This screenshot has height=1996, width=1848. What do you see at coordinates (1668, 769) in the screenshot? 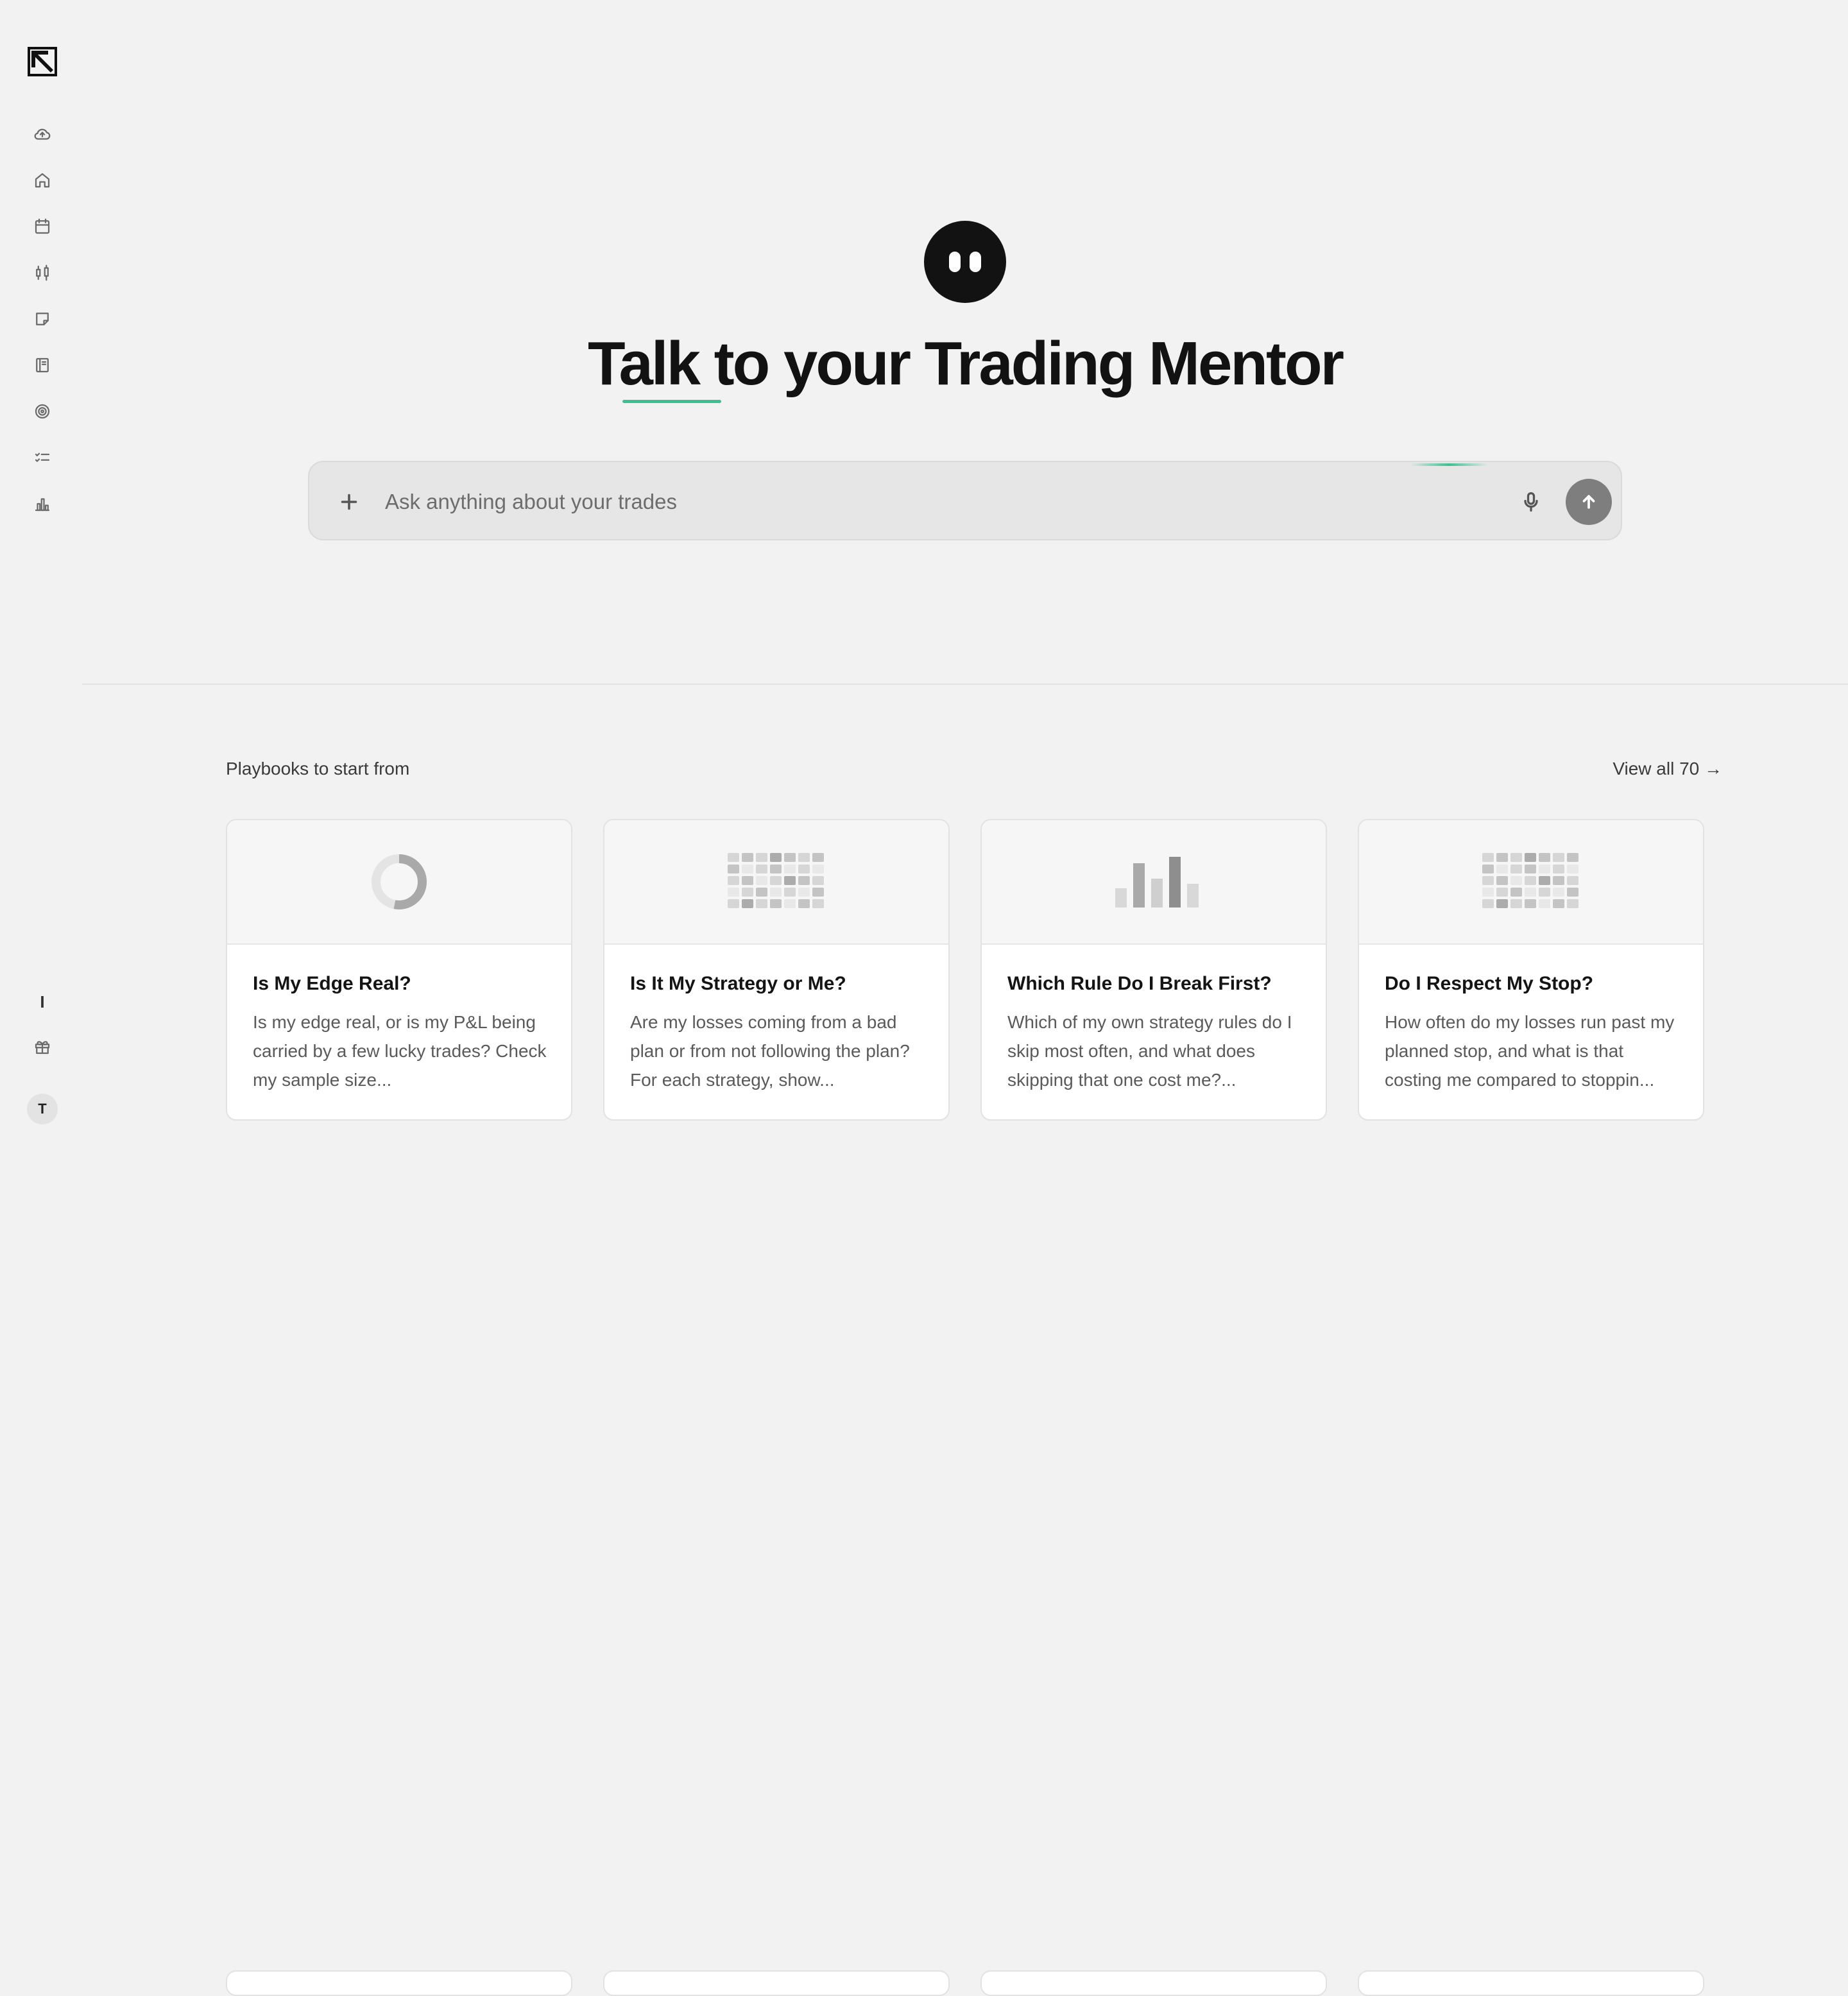
I see `view-all-link: View all 70 →` at bounding box center [1668, 769].